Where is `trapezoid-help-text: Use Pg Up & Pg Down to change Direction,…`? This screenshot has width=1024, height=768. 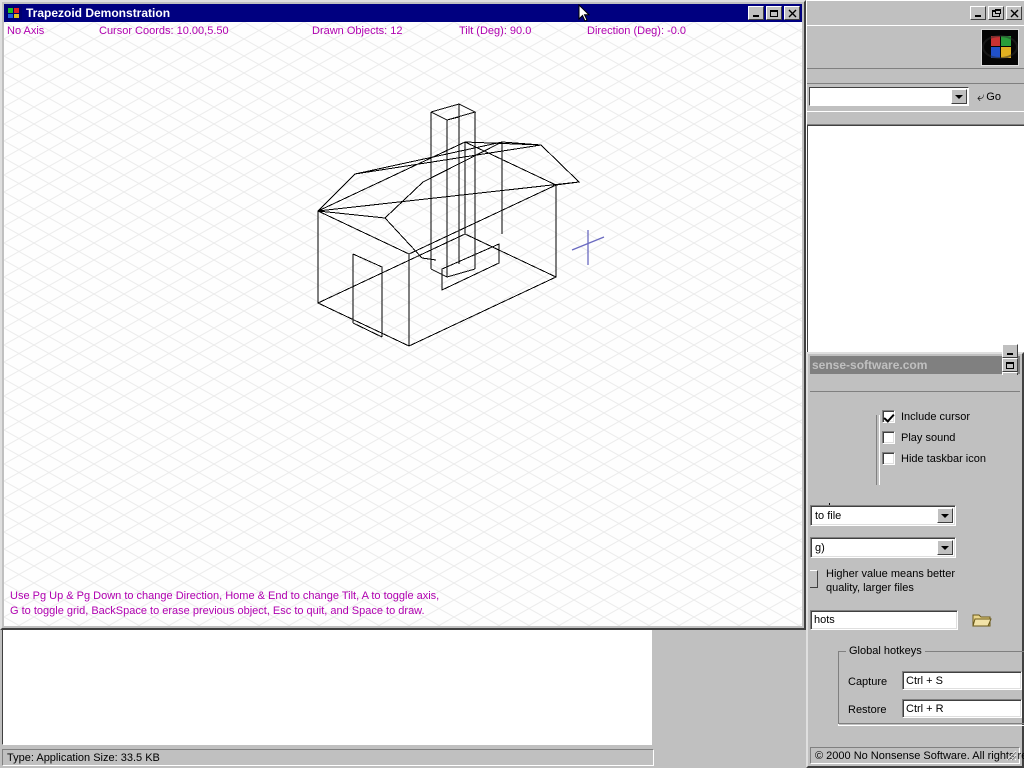
trapezoid-help-text: Use Pg Up & Pg Down to change Direction,… is located at coordinates (224, 604).